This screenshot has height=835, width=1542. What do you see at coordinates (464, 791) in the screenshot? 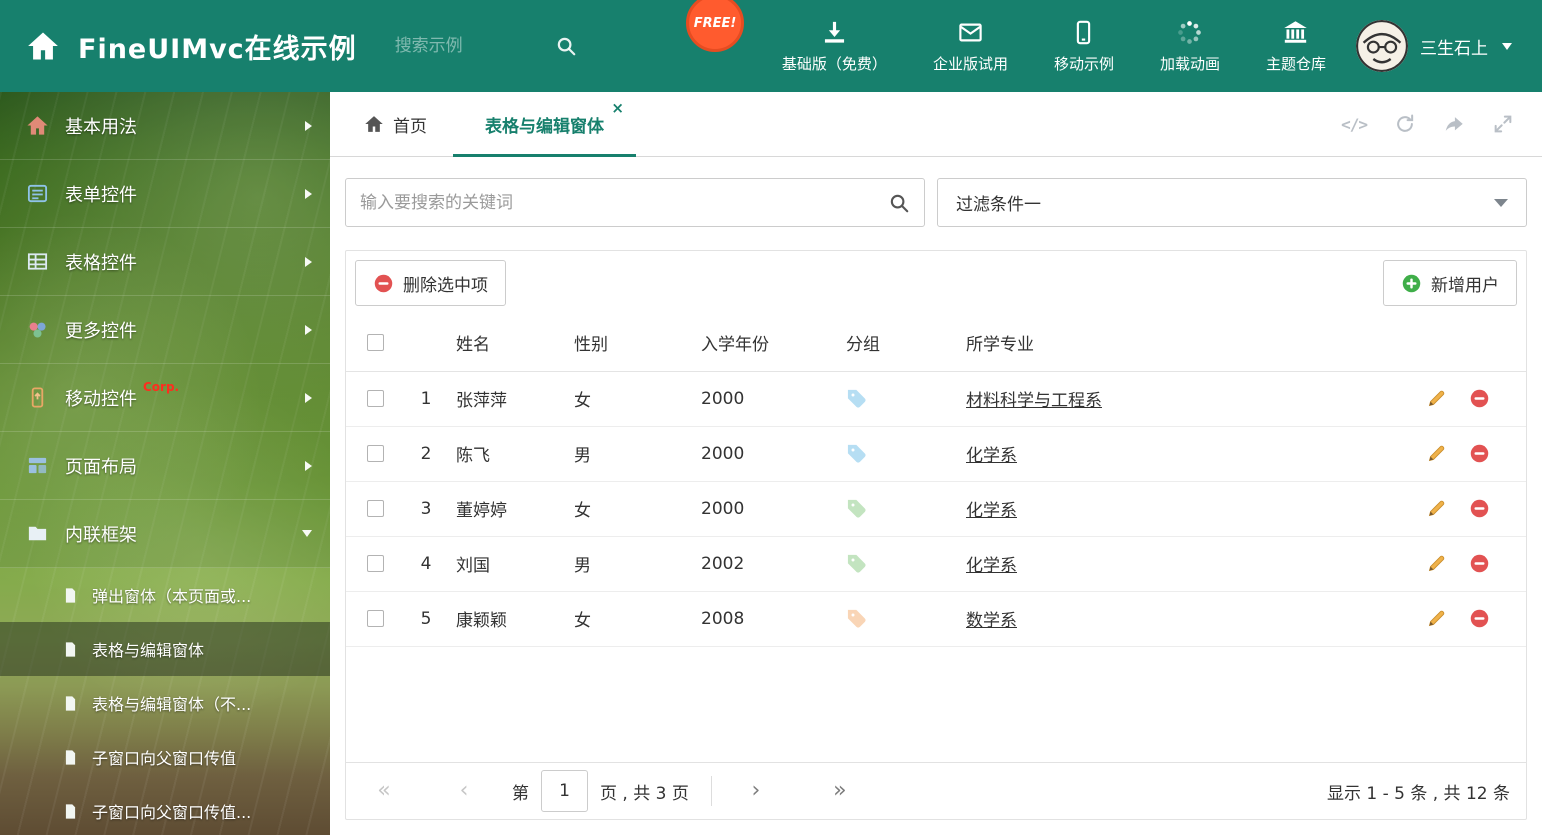
I see `prev-page-icon: ‹` at bounding box center [464, 791].